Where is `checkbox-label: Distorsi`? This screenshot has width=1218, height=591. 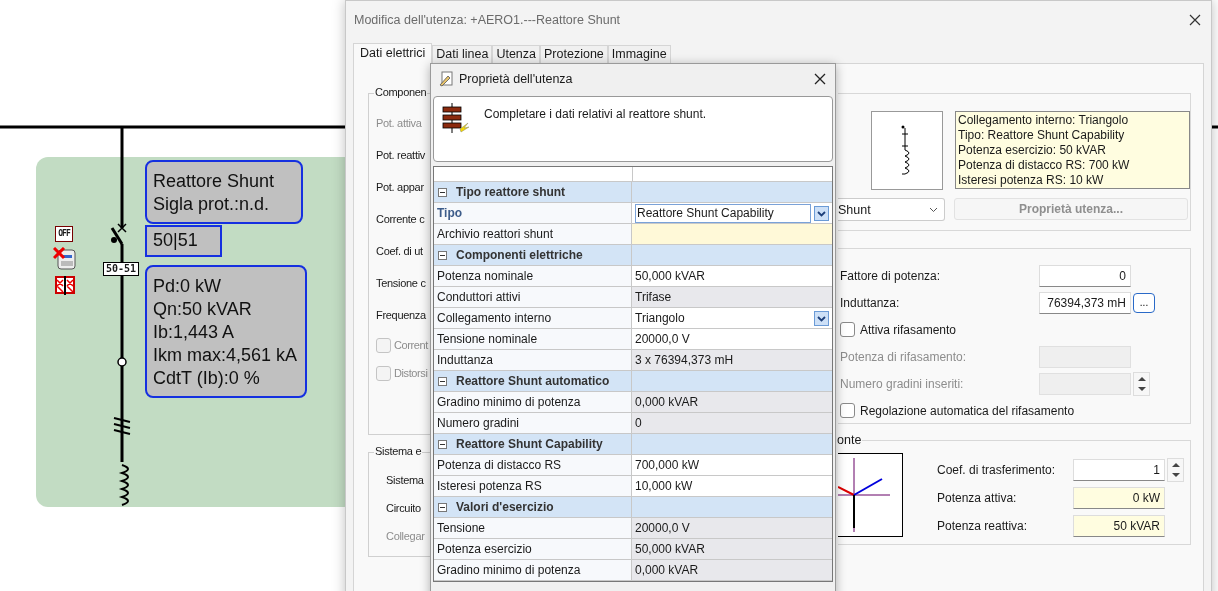
checkbox-label: Distorsi is located at coordinates (411, 373).